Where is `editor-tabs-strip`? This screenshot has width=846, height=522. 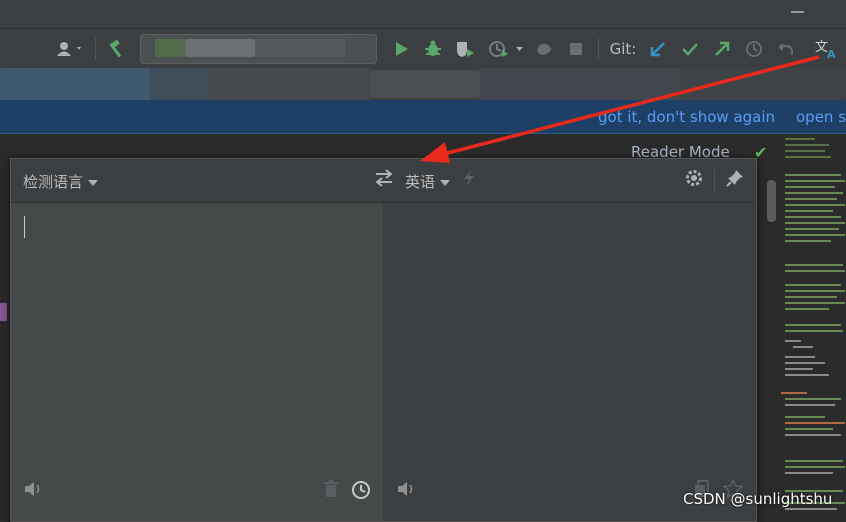
editor-tabs-strip is located at coordinates (423, 84).